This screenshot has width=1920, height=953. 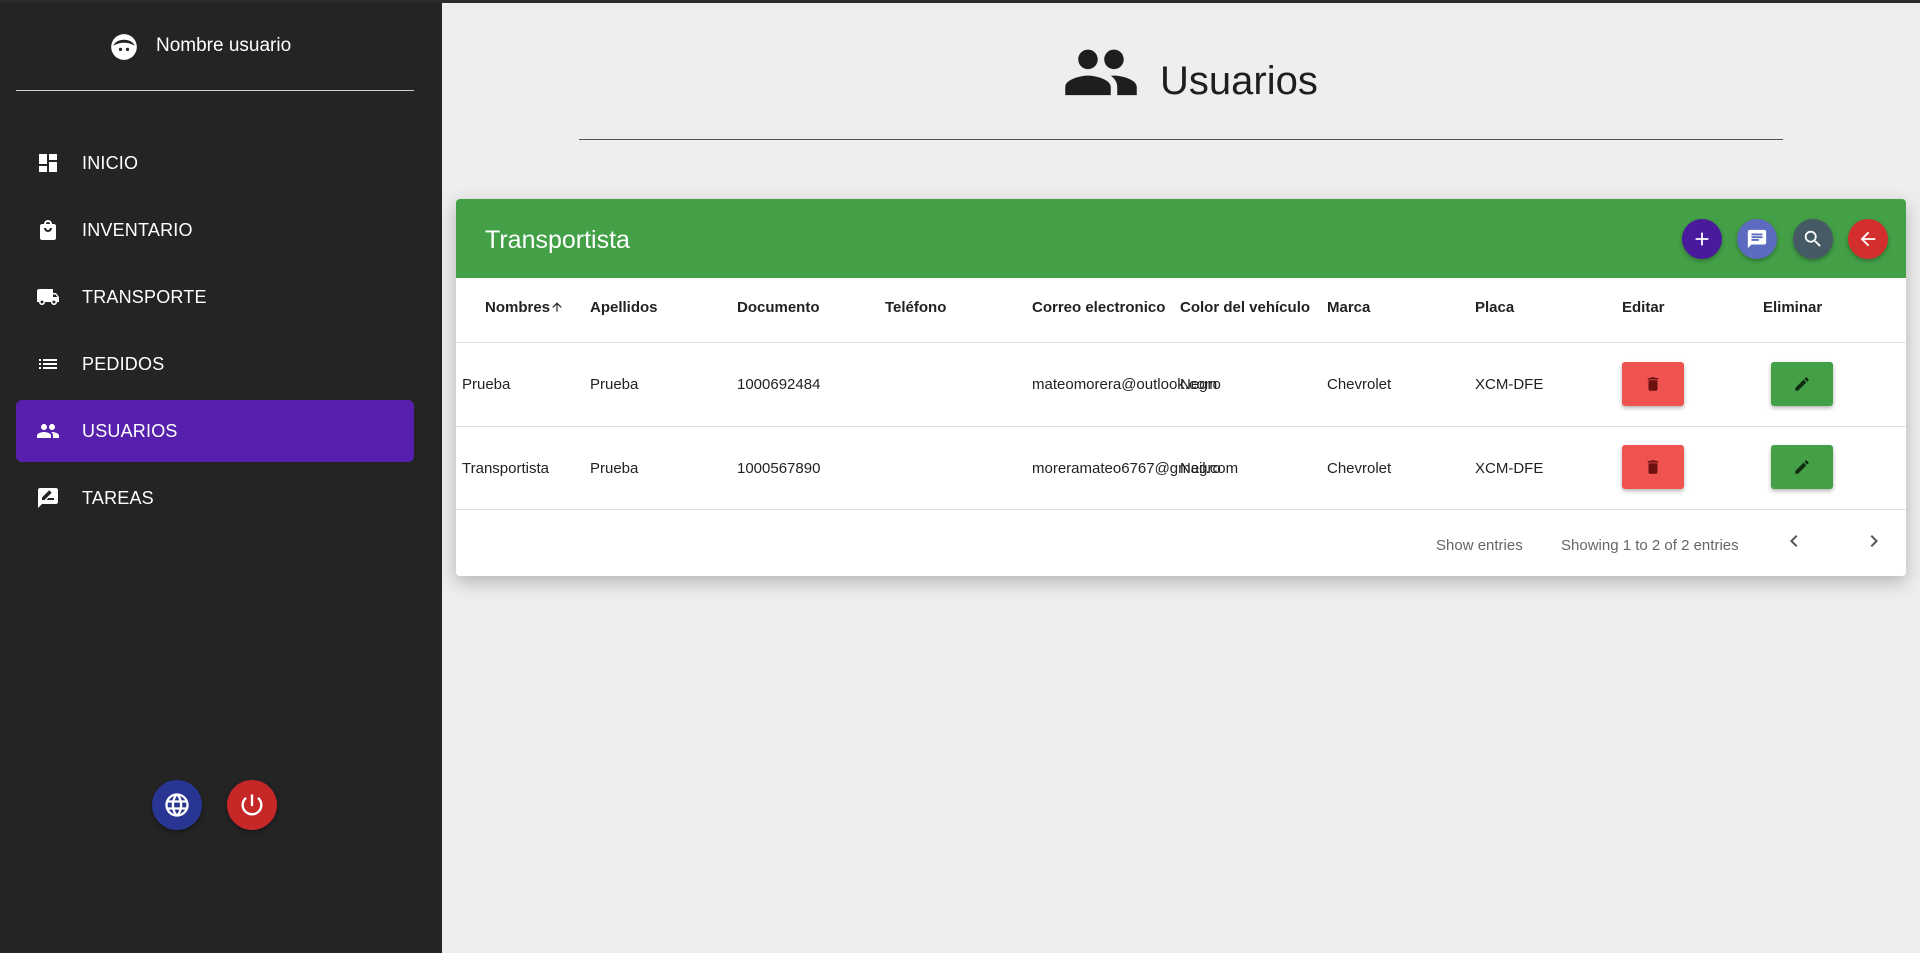 I want to click on page-title: Usuarios, so click(x=1239, y=81).